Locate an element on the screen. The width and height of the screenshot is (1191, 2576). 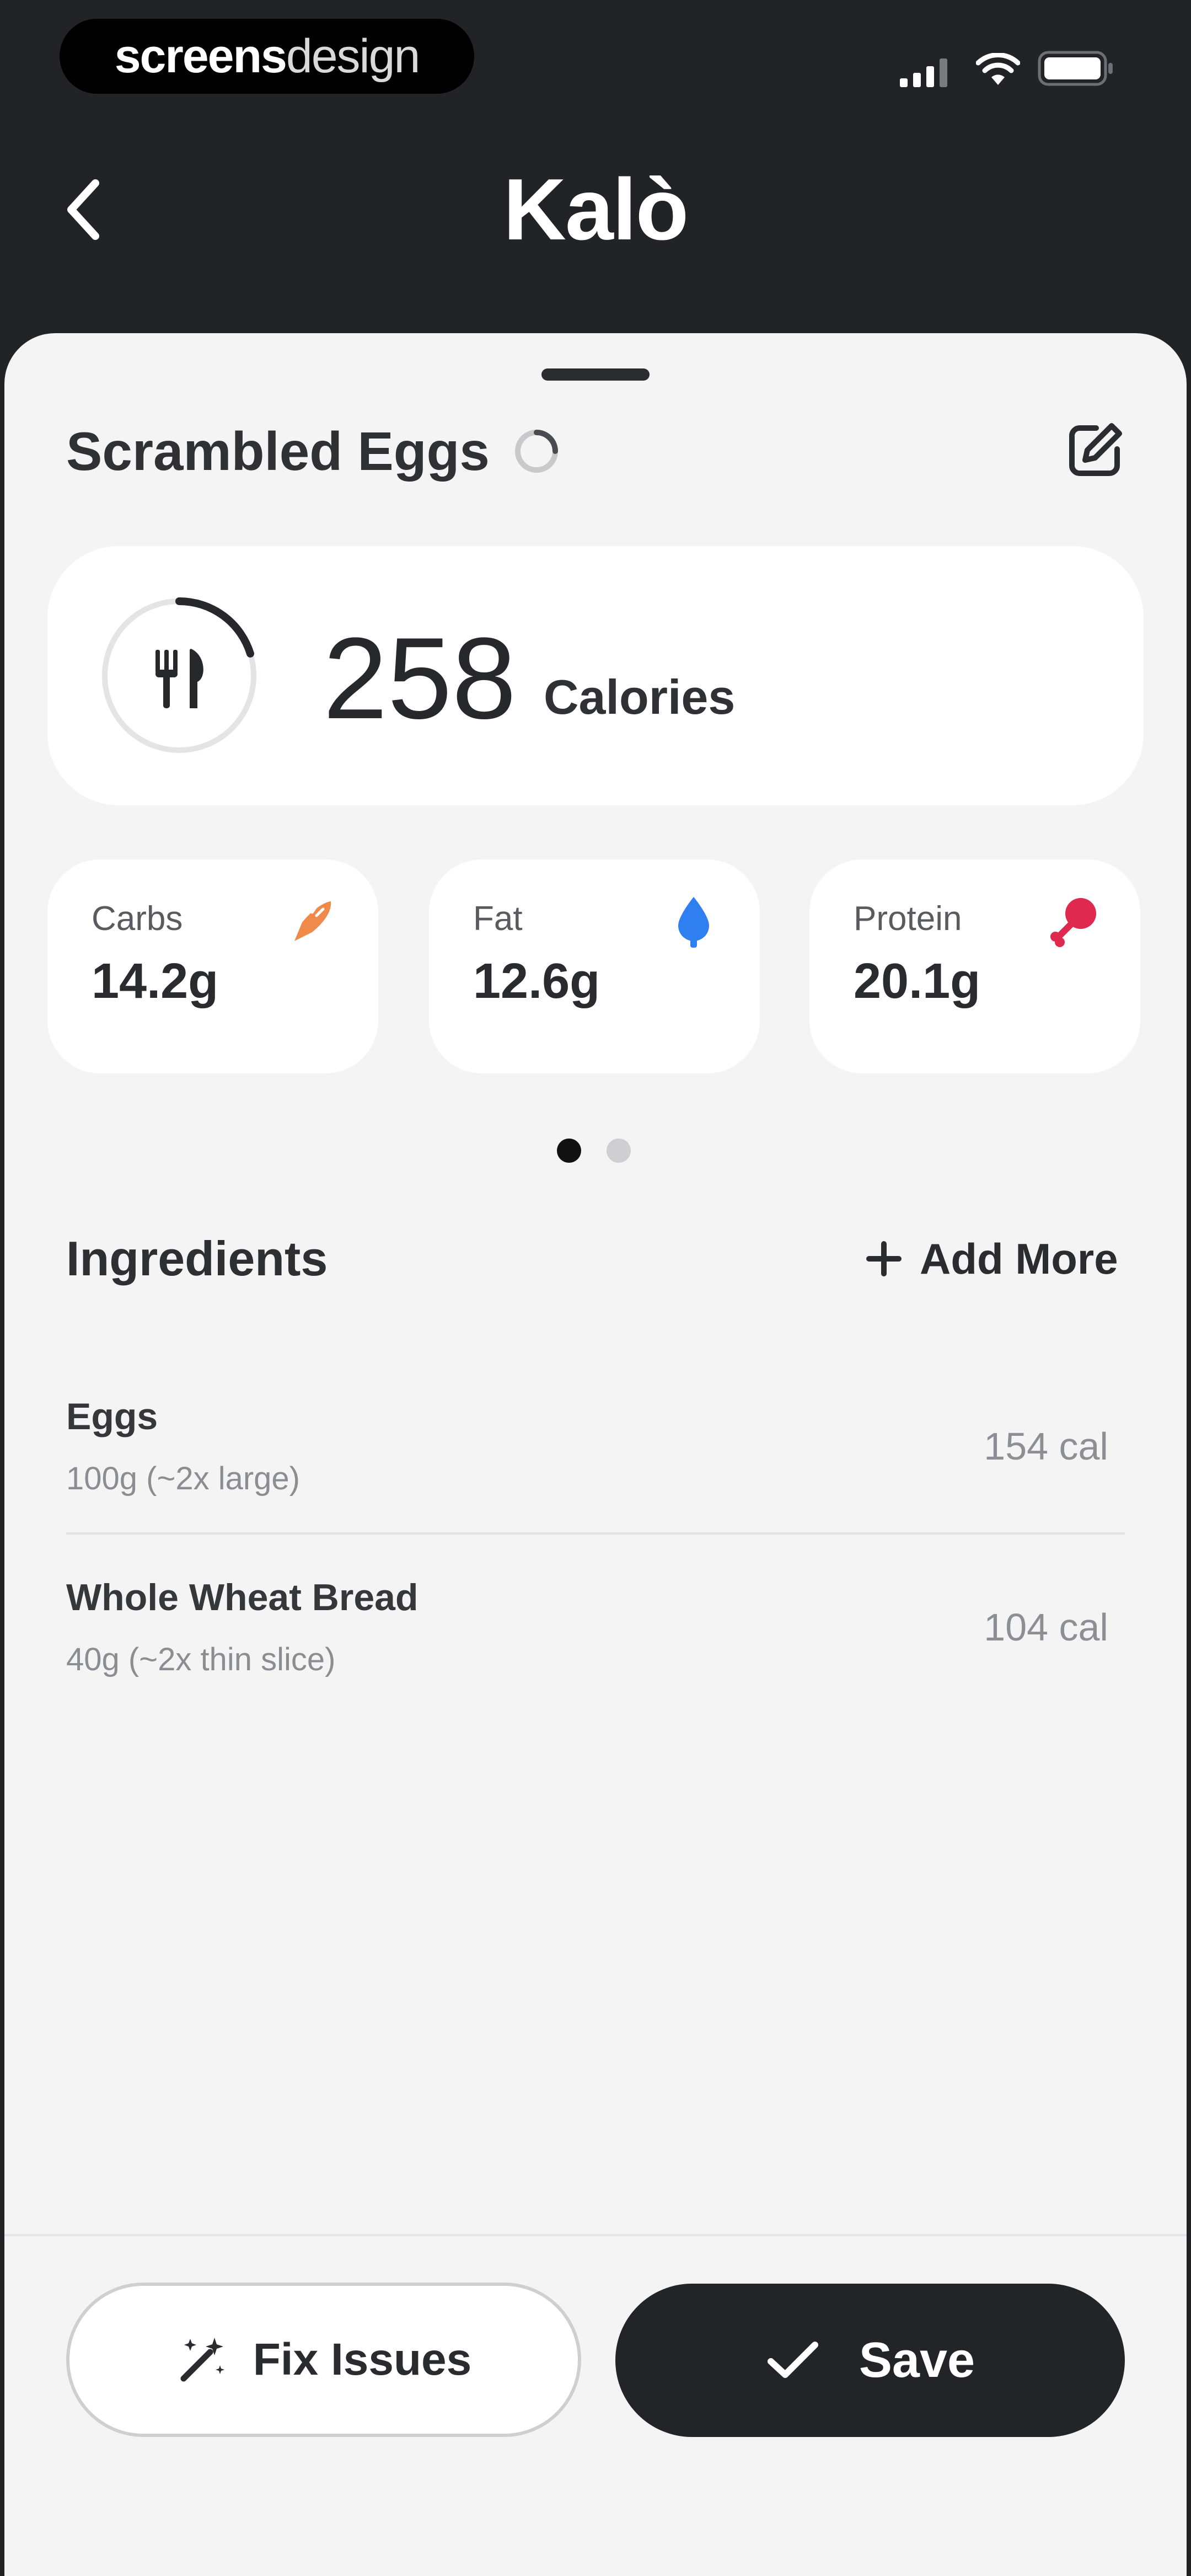
drop-icon is located at coordinates (693, 922).